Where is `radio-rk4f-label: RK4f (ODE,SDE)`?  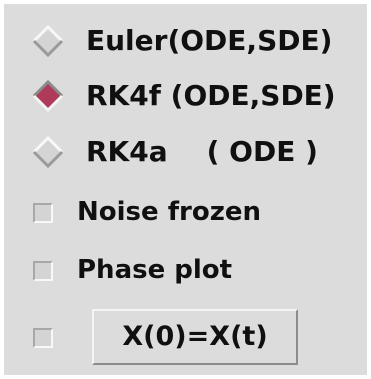
radio-rk4f-label: RK4f (ODE,SDE) is located at coordinates (211, 95).